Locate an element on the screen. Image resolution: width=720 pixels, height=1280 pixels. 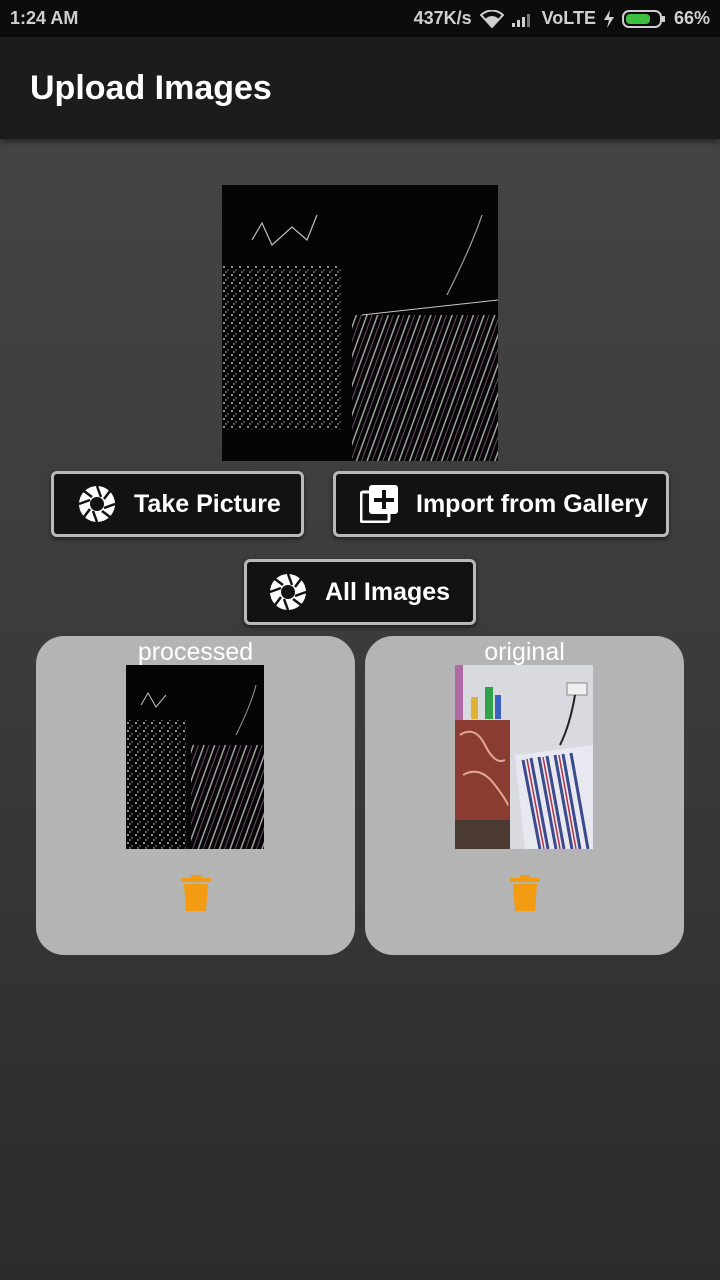
carrier-label: VoLTE is located at coordinates (568, 18).